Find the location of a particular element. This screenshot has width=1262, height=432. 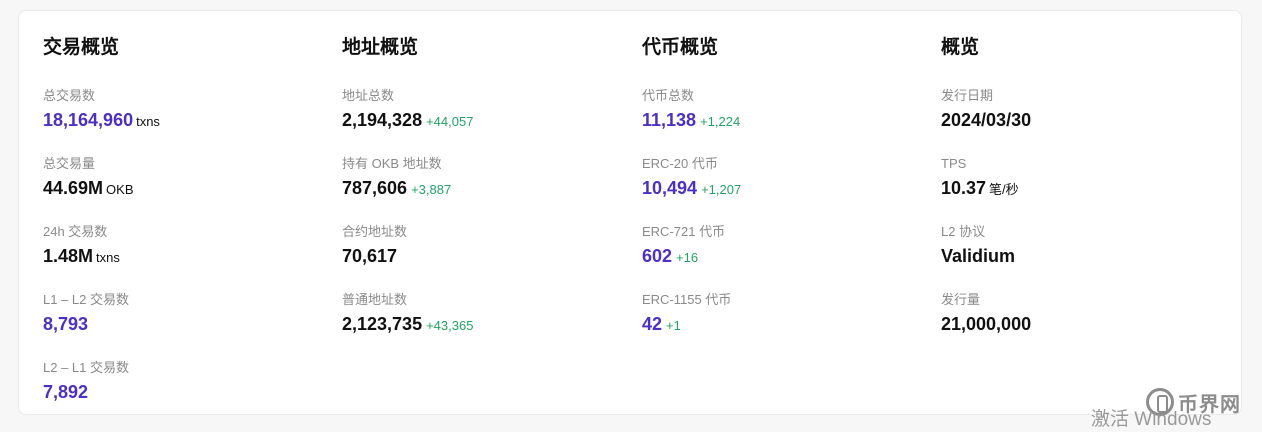

stat-value: 21,000,000 is located at coordinates (986, 324).